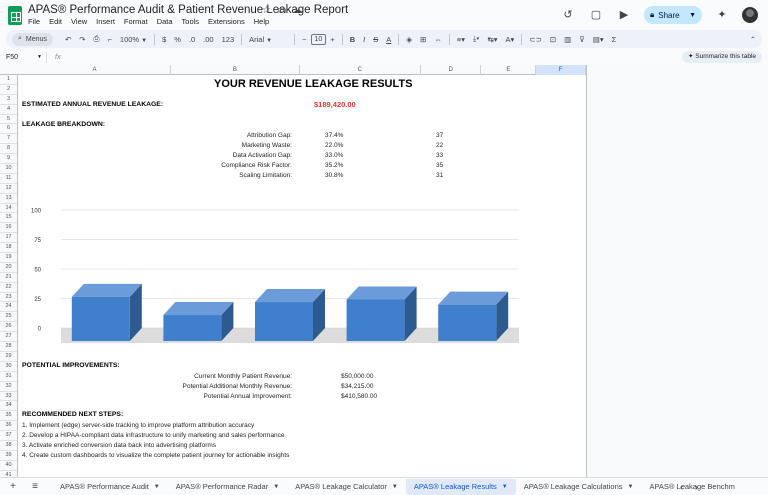 The image size is (768, 495). Describe the element at coordinates (754, 39) in the screenshot. I see `collapse-toolbar-icon: ⌃` at that location.